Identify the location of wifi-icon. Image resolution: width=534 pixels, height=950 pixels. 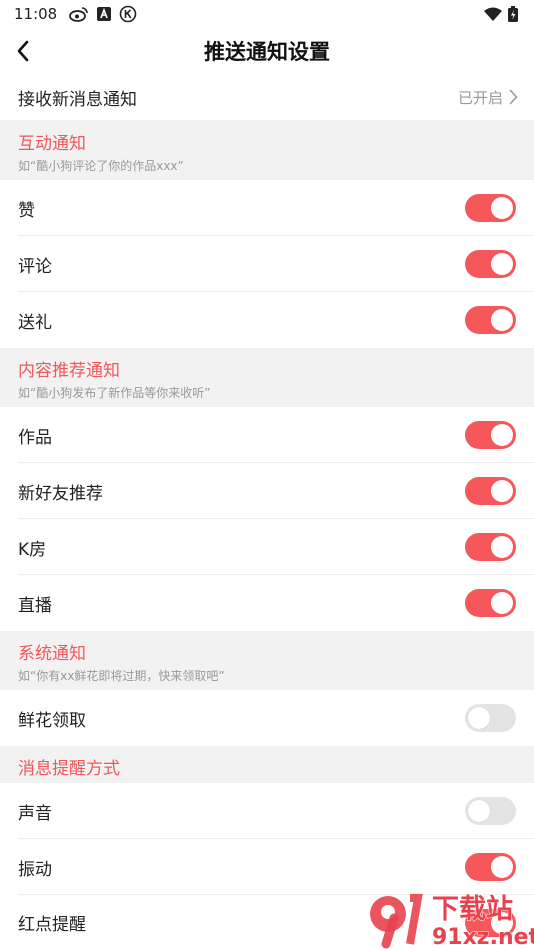
(493, 14).